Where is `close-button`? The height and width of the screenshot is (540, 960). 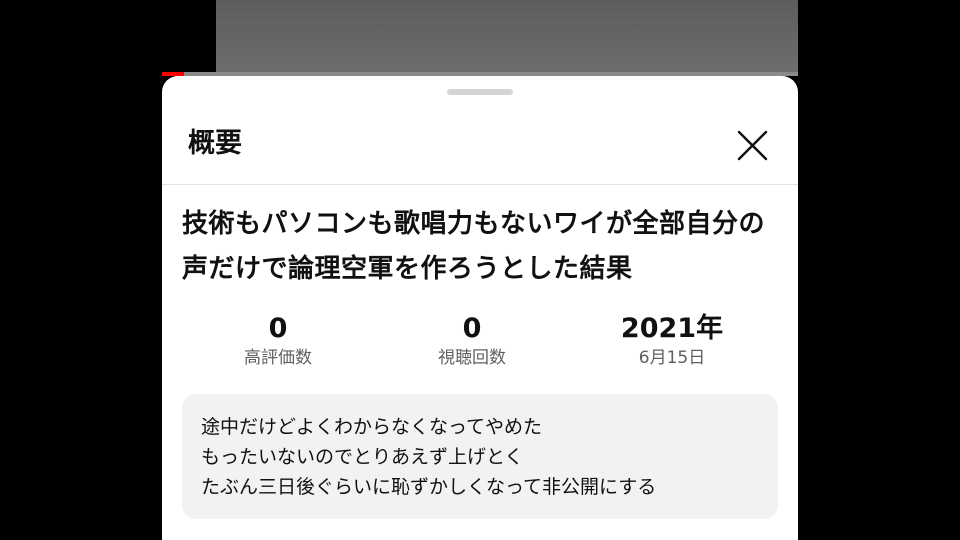
close-button is located at coordinates (752, 146).